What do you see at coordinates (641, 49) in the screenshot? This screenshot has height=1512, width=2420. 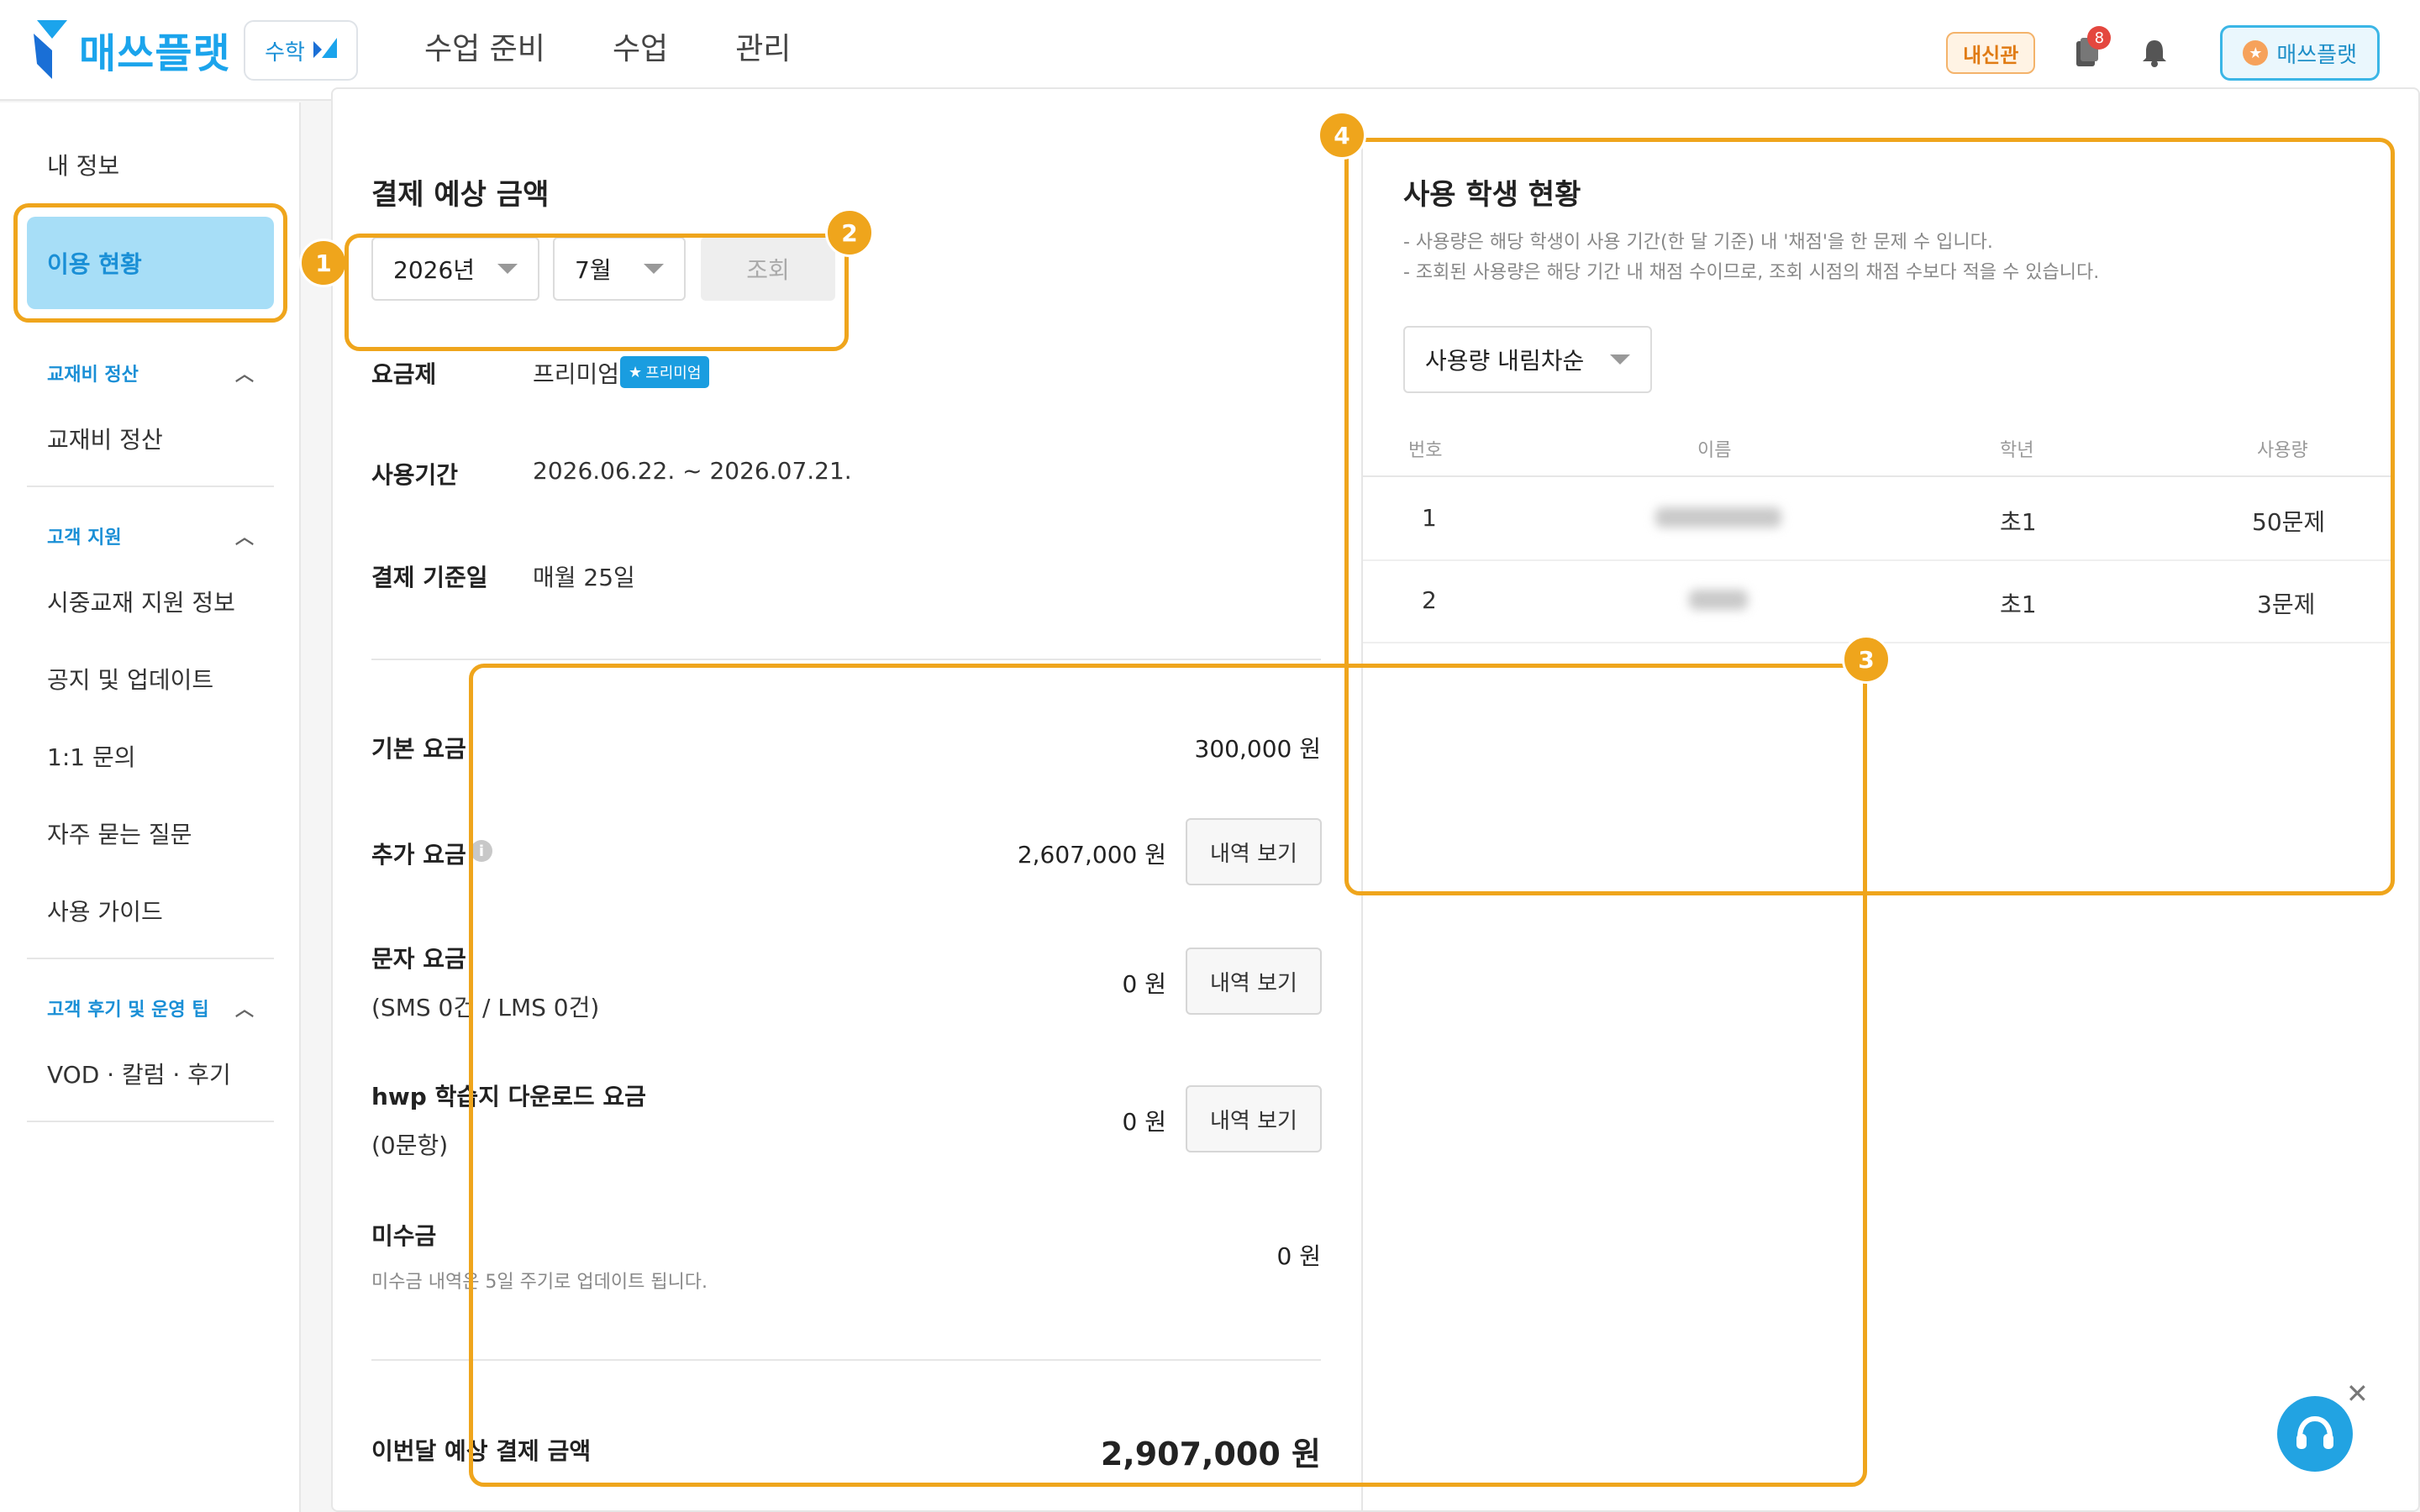 I see `nav-lesson: 수업` at bounding box center [641, 49].